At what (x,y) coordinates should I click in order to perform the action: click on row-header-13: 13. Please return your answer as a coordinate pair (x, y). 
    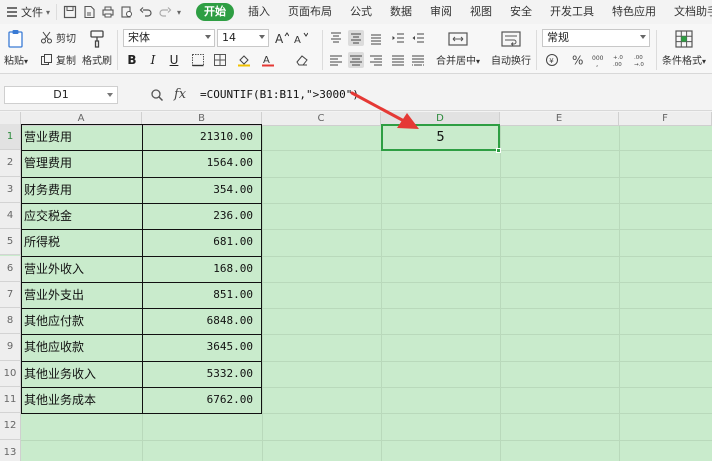
    Looking at the image, I should click on (10, 450).